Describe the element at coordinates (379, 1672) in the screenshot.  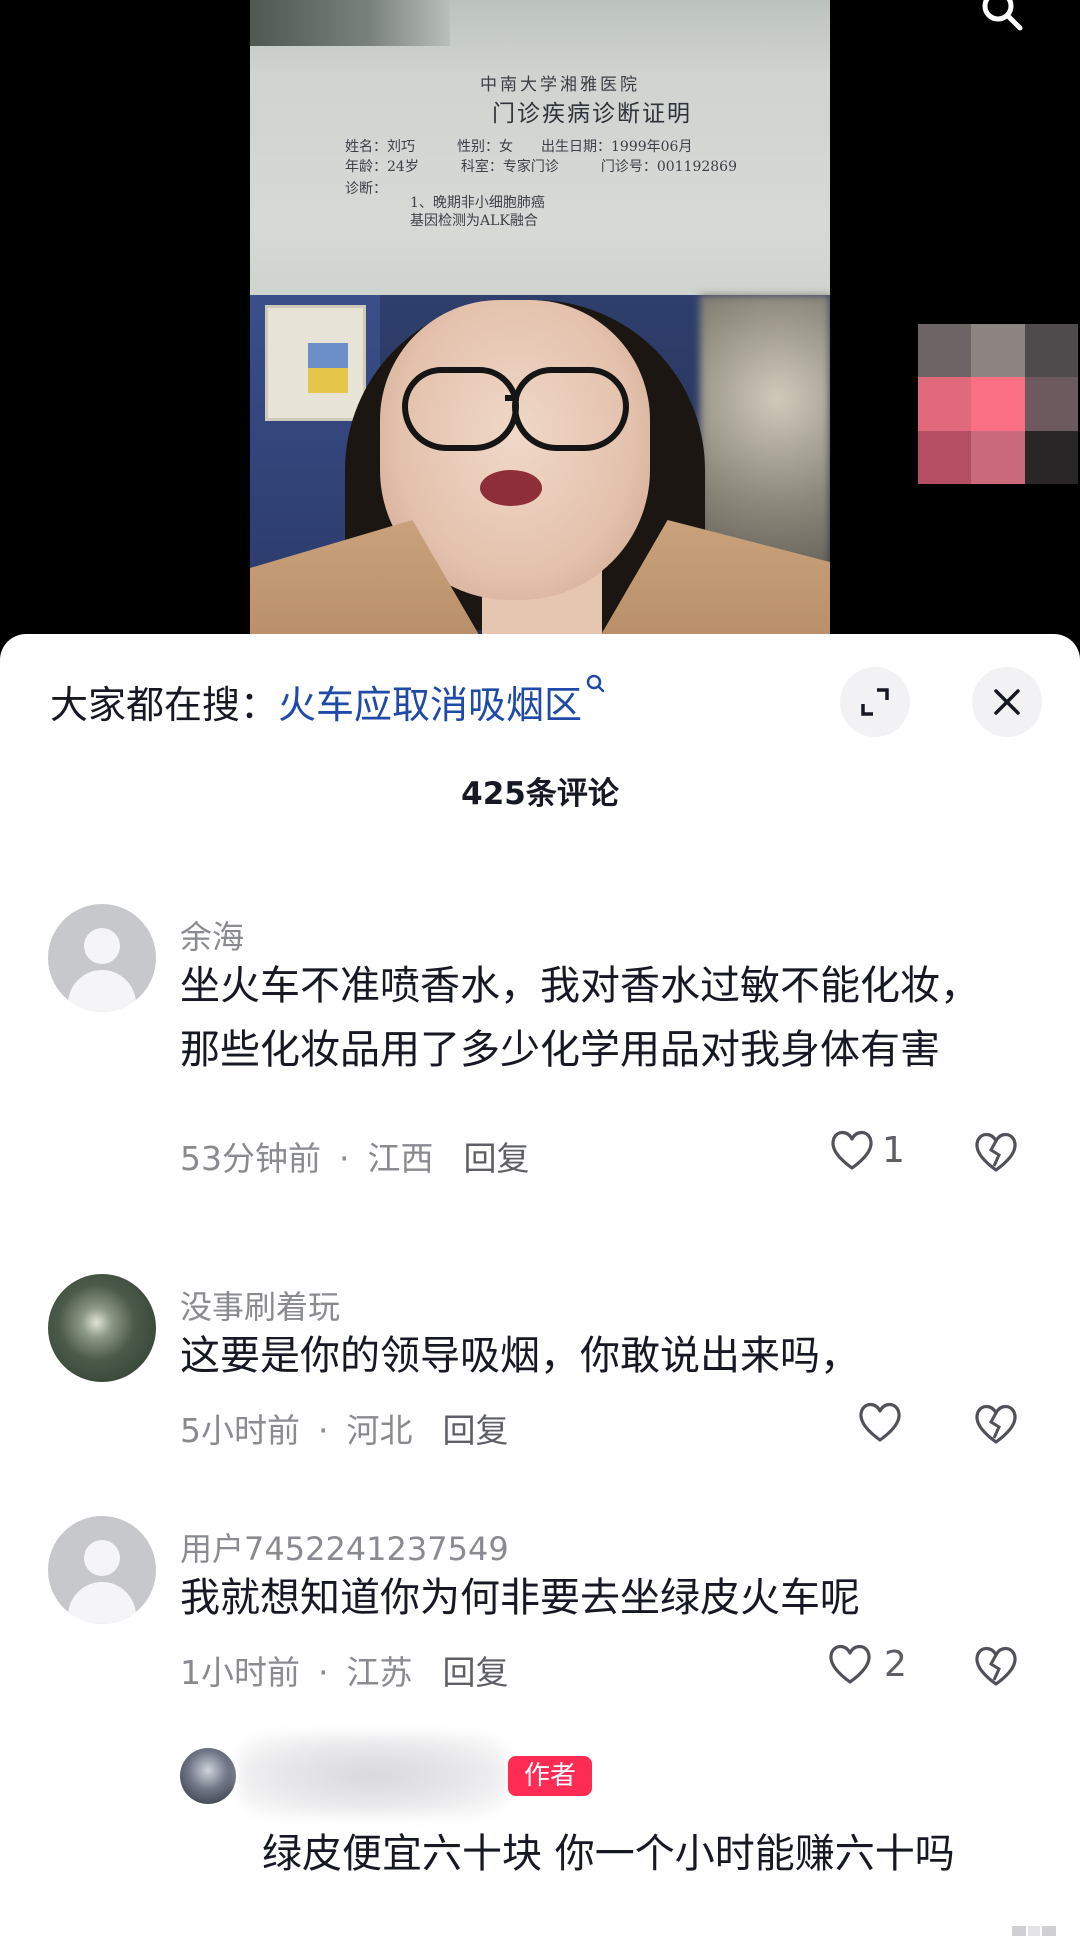
I see `comment-location: 江苏` at that location.